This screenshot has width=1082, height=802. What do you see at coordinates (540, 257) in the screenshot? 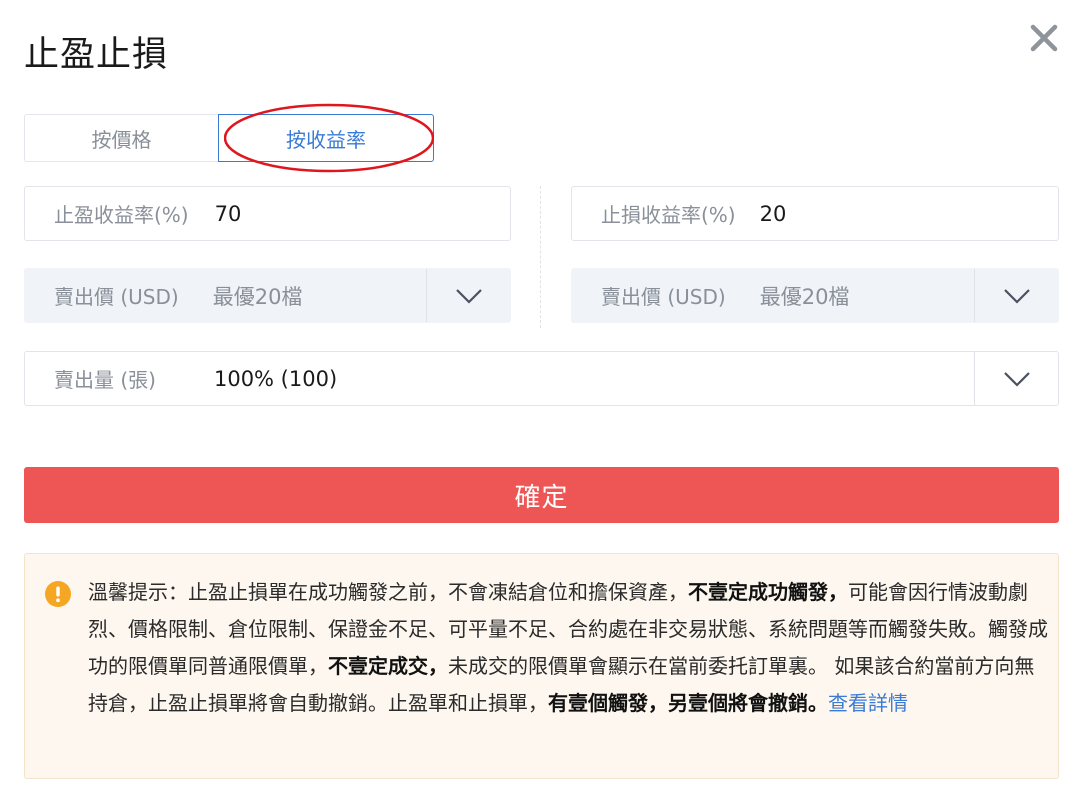
I see `column-divider` at bounding box center [540, 257].